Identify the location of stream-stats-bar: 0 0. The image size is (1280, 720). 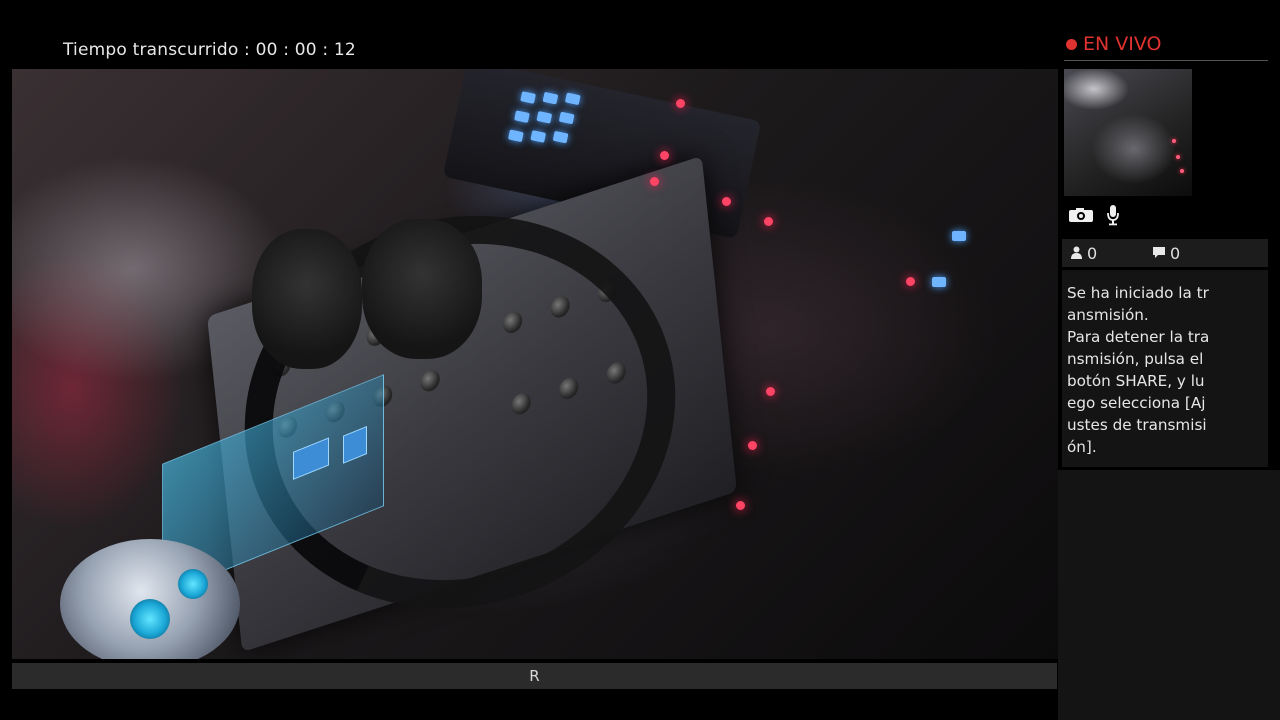
(1165, 253).